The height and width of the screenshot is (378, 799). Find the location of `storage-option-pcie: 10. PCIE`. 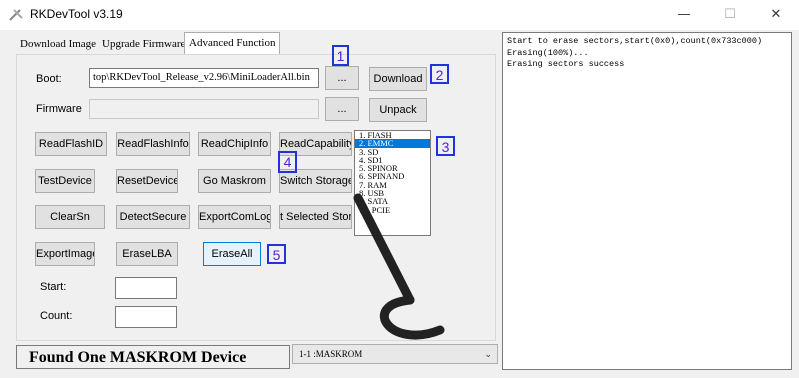

storage-option-pcie: 10. PCIE is located at coordinates (392, 209).